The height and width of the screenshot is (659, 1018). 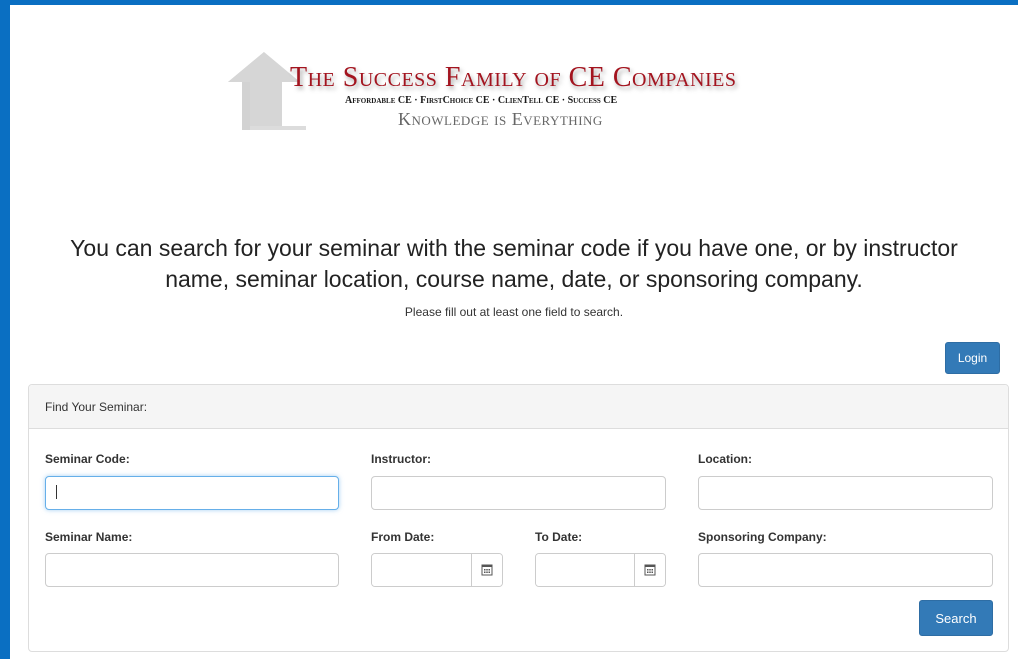 I want to click on from-date-group, so click(x=437, y=570).